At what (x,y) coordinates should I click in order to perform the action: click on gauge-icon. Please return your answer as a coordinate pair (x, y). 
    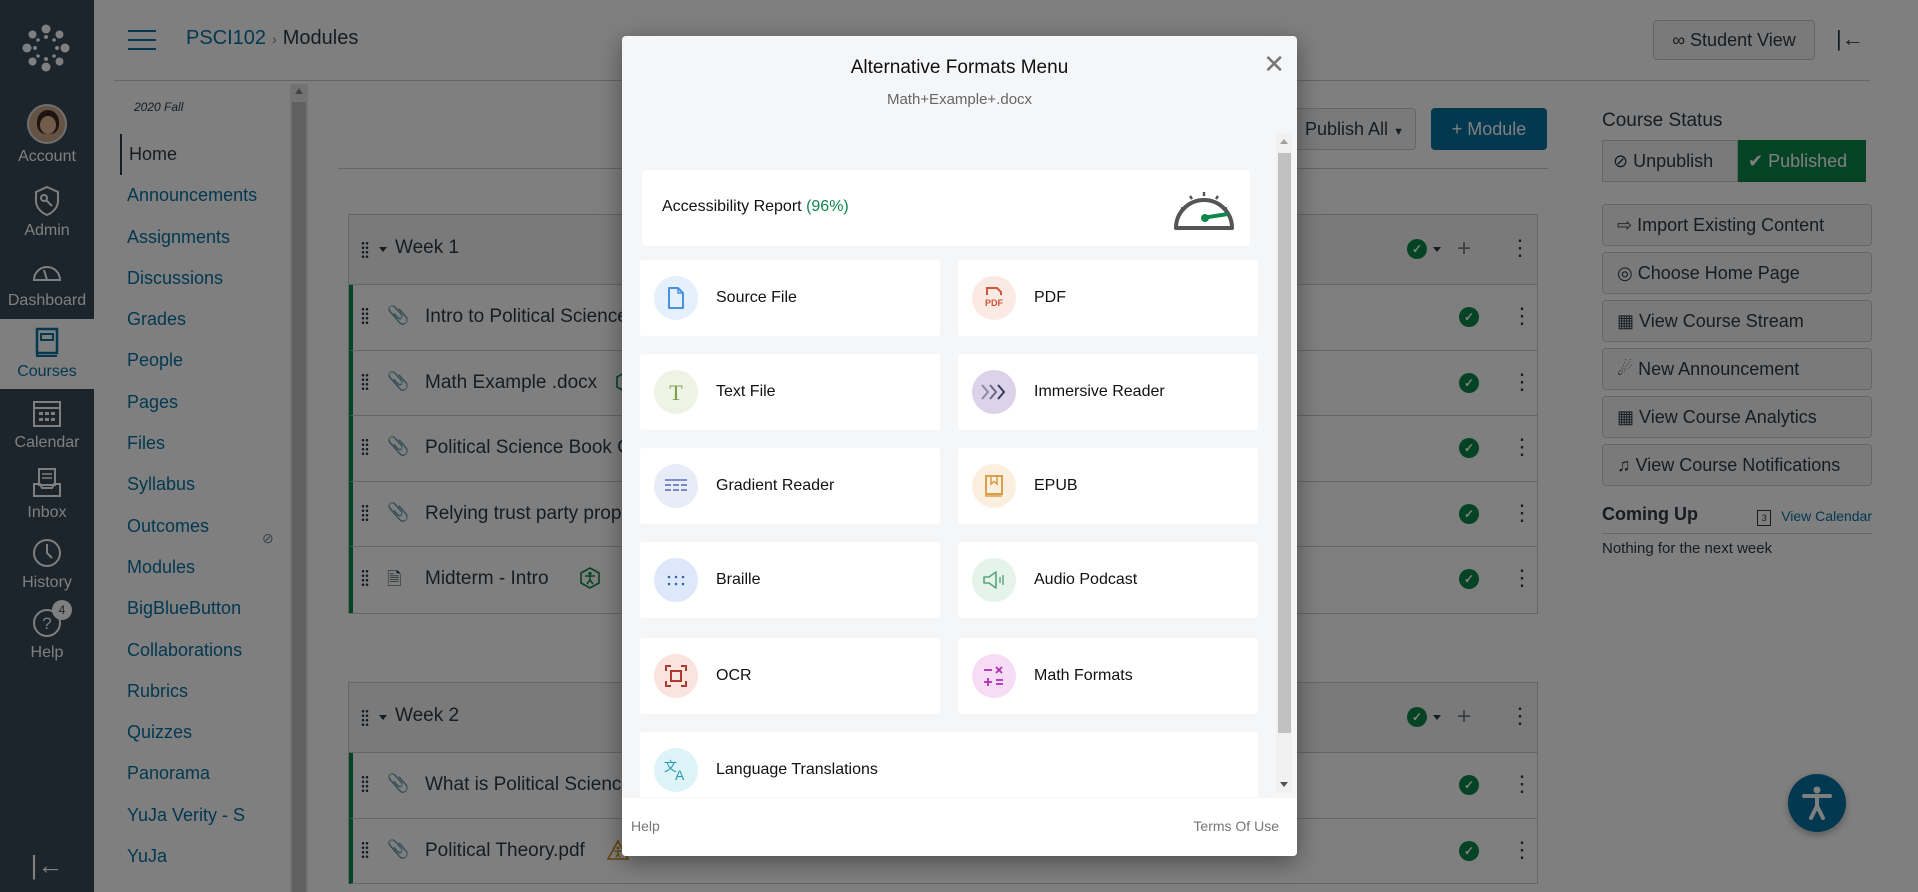
    Looking at the image, I should click on (1204, 211).